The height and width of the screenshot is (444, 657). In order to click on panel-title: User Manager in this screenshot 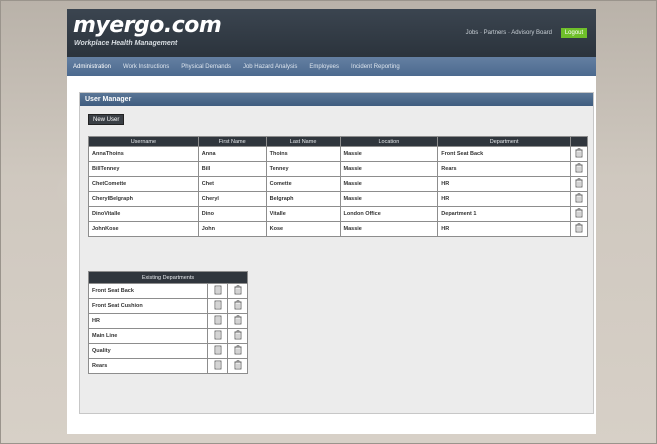, I will do `click(336, 99)`.